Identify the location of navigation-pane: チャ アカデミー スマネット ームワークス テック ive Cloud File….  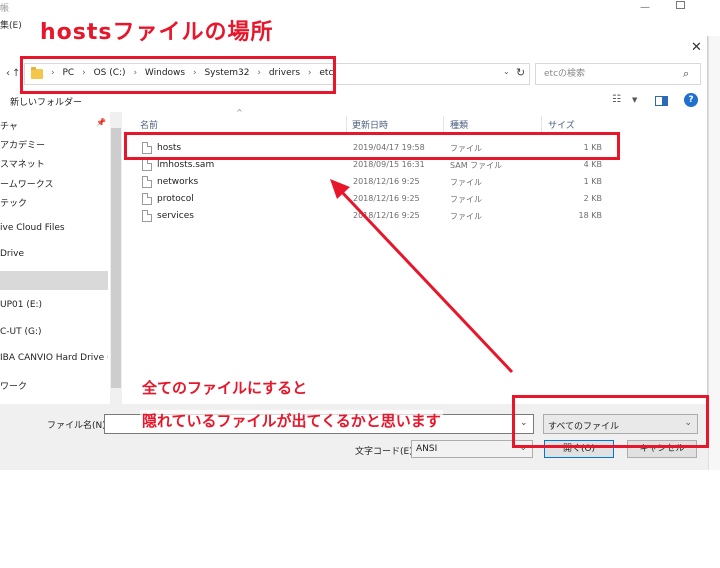
(54, 259).